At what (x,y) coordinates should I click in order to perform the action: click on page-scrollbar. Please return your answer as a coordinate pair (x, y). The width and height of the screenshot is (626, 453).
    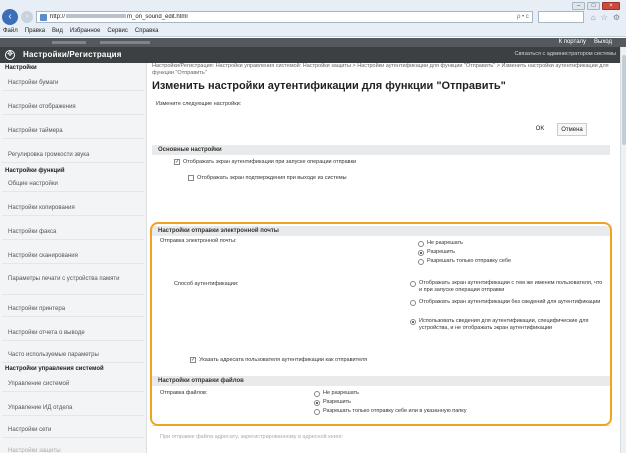
    Looking at the image, I should click on (623, 250).